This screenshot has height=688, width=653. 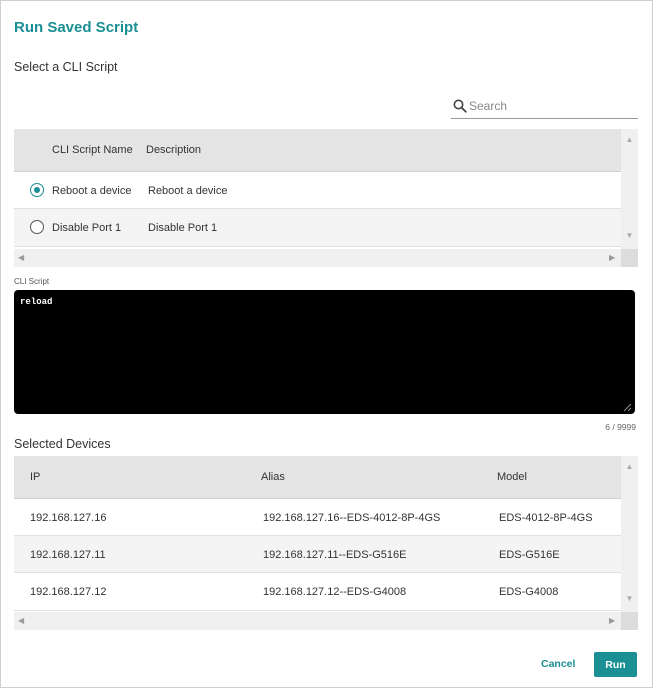 What do you see at coordinates (173, 150) in the screenshot?
I see `column-header-description: Description` at bounding box center [173, 150].